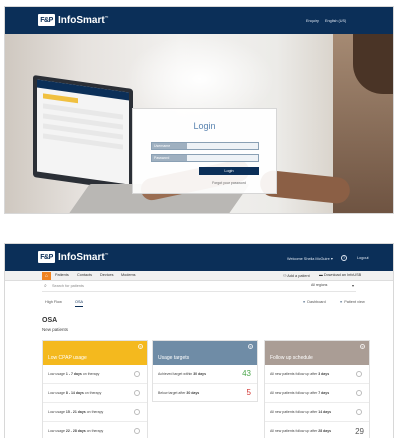  What do you see at coordinates (205, 146) in the screenshot?
I see `username-field: Username` at bounding box center [205, 146].